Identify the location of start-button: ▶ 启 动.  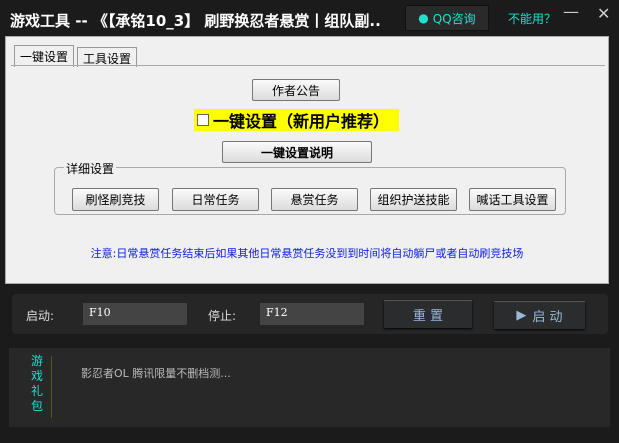
(539, 315).